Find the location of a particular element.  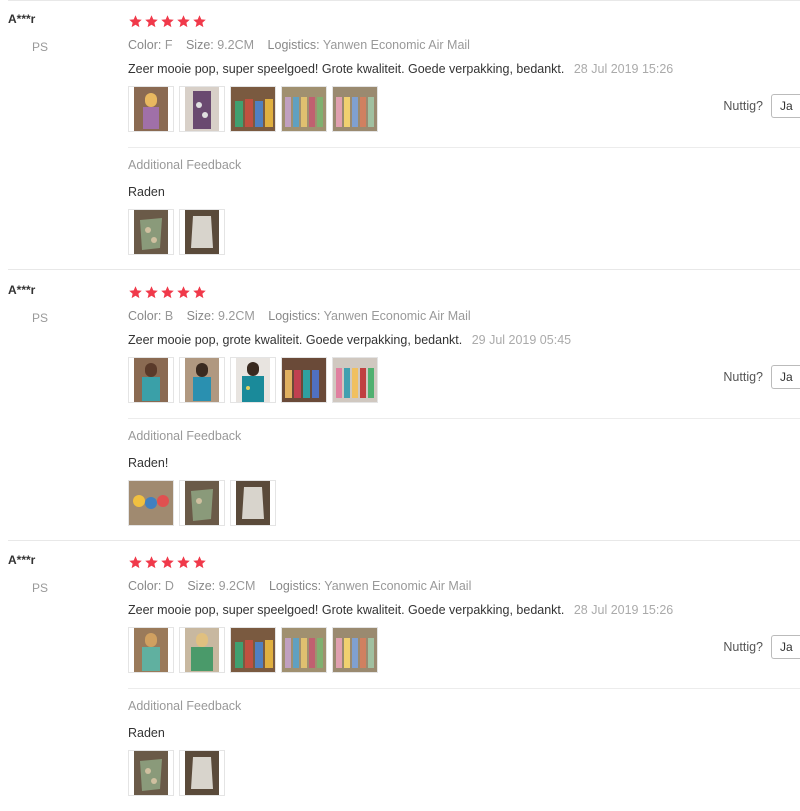

review-divider is located at coordinates (404, 269).